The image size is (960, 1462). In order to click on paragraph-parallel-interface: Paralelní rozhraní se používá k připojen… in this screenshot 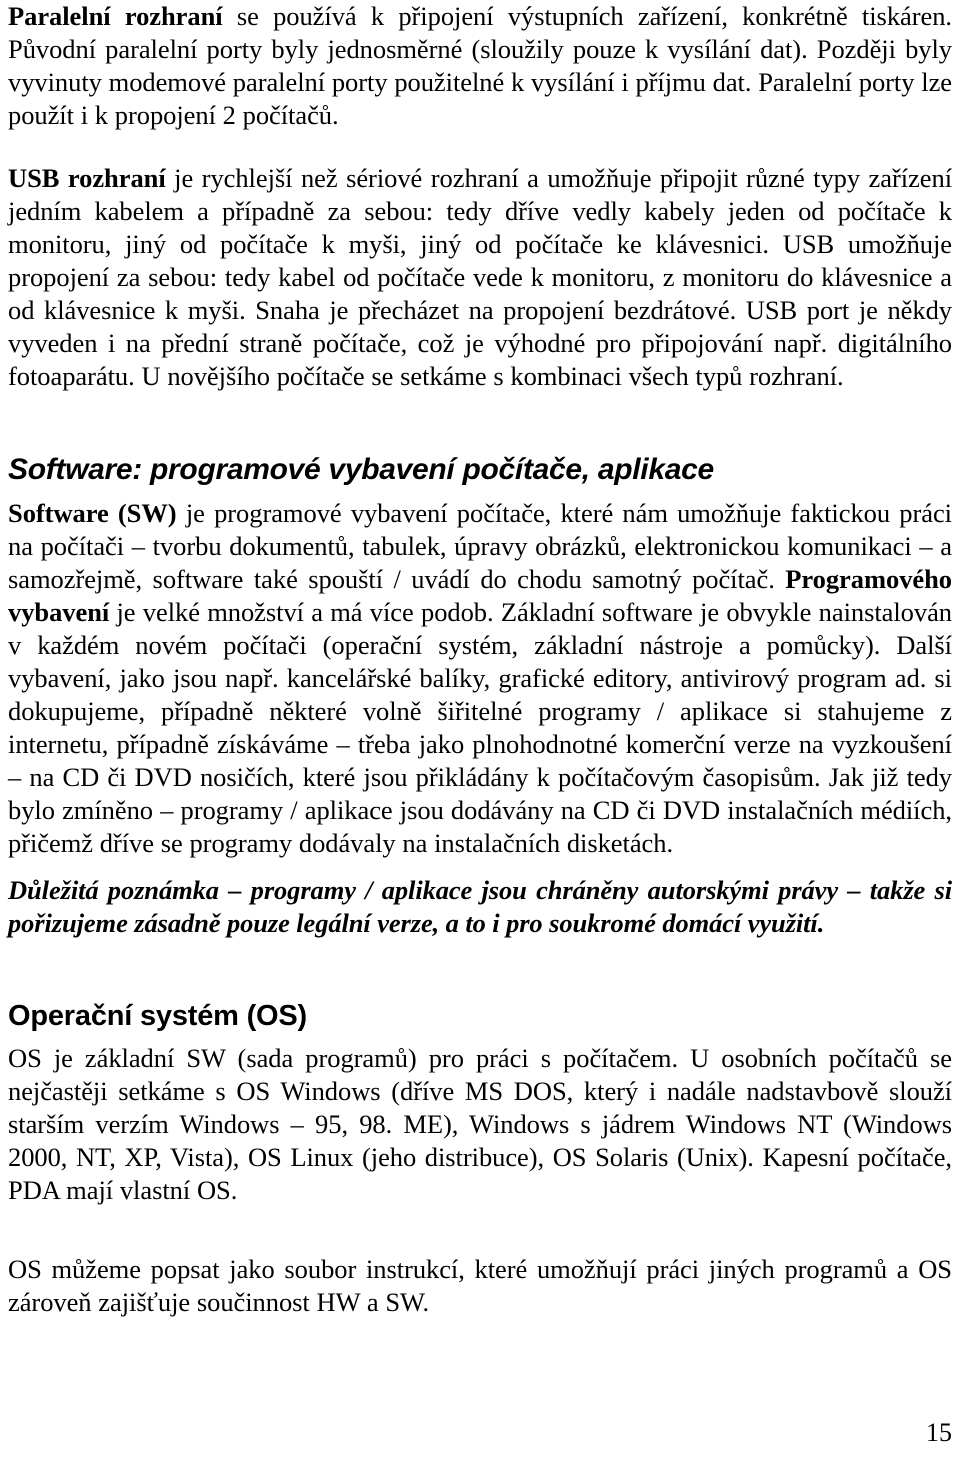, I will do `click(480, 66)`.